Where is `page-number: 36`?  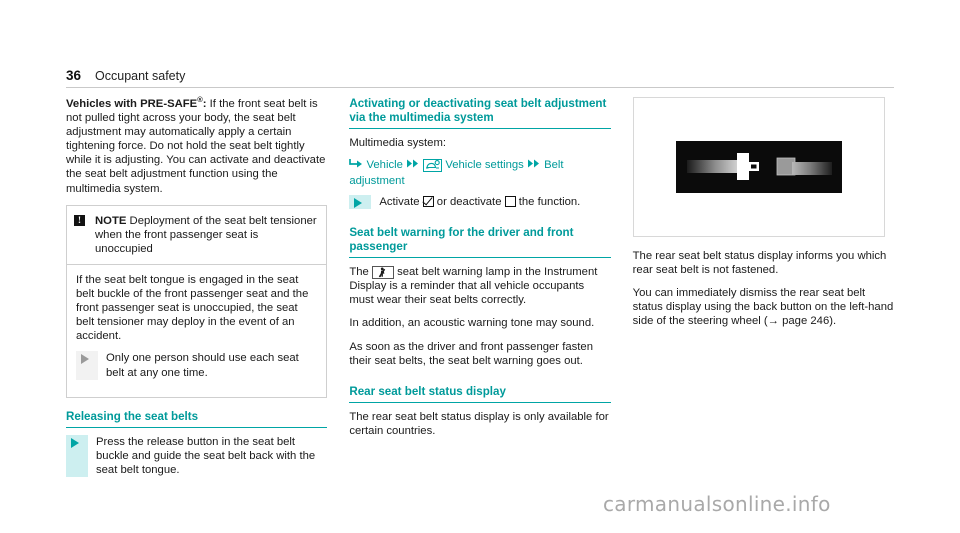 page-number: 36 is located at coordinates (74, 75).